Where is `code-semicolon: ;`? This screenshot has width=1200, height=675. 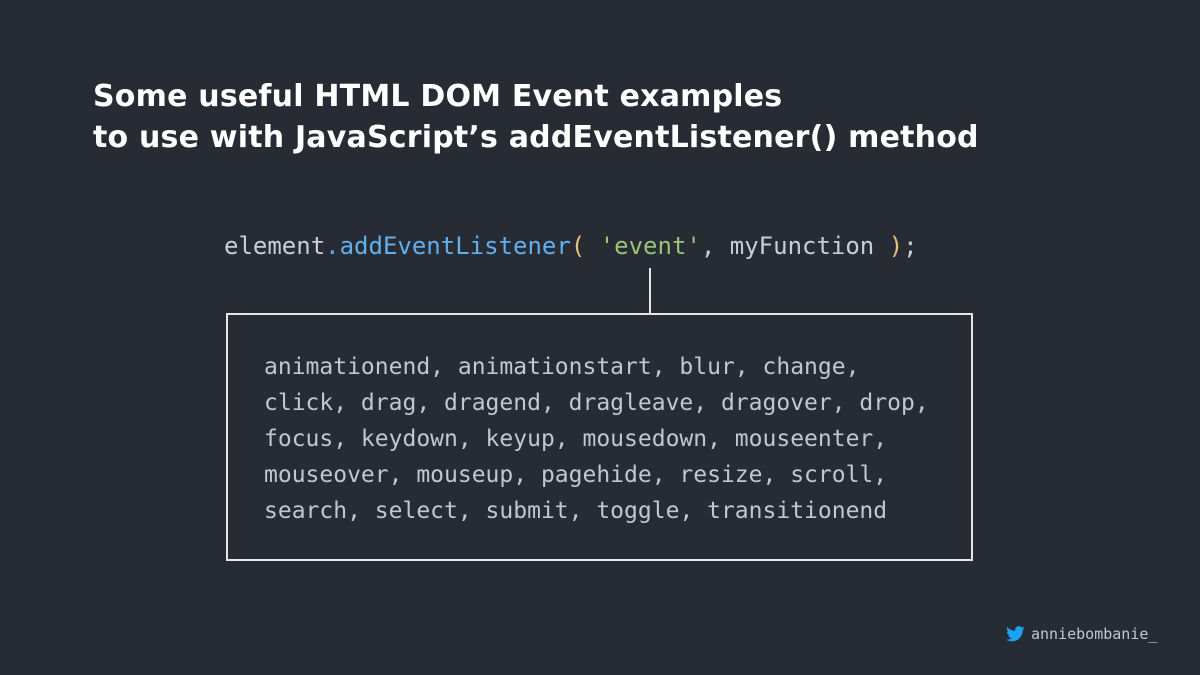 code-semicolon: ; is located at coordinates (910, 246).